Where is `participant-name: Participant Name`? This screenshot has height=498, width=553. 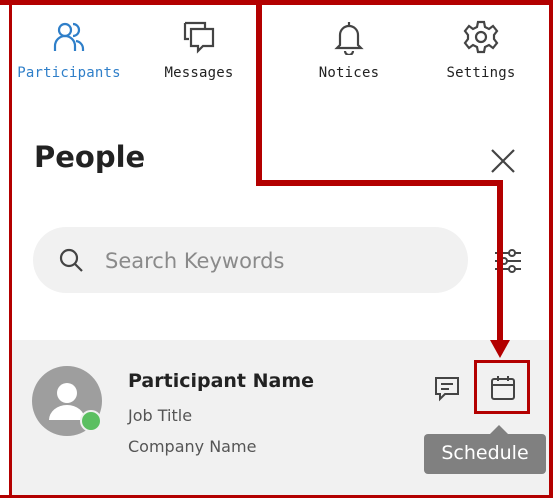 participant-name: Participant Name is located at coordinates (221, 381).